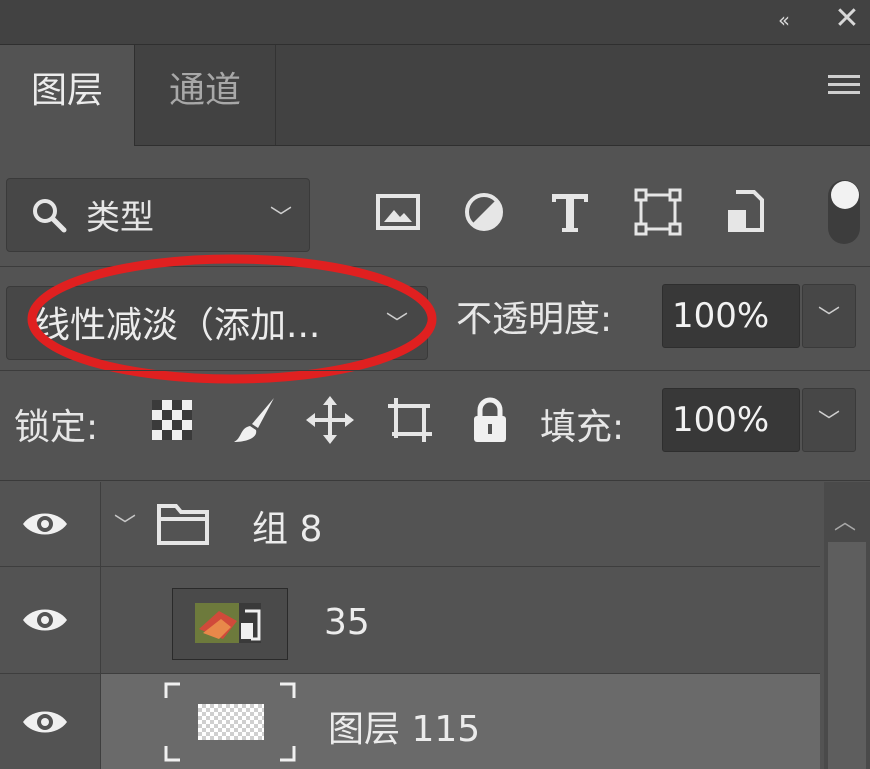  Describe the element at coordinates (205, 95) in the screenshot. I see `tab-channels: 通道` at that location.